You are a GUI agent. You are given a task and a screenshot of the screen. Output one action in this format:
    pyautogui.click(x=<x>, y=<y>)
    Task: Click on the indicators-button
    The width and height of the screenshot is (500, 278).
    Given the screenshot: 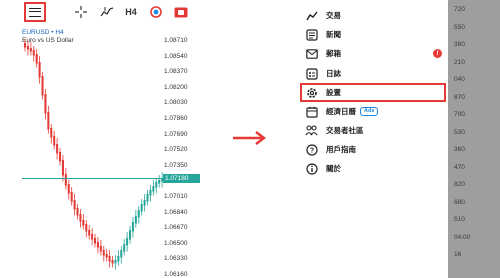 What is the action you would take?
    pyautogui.click(x=107, y=12)
    